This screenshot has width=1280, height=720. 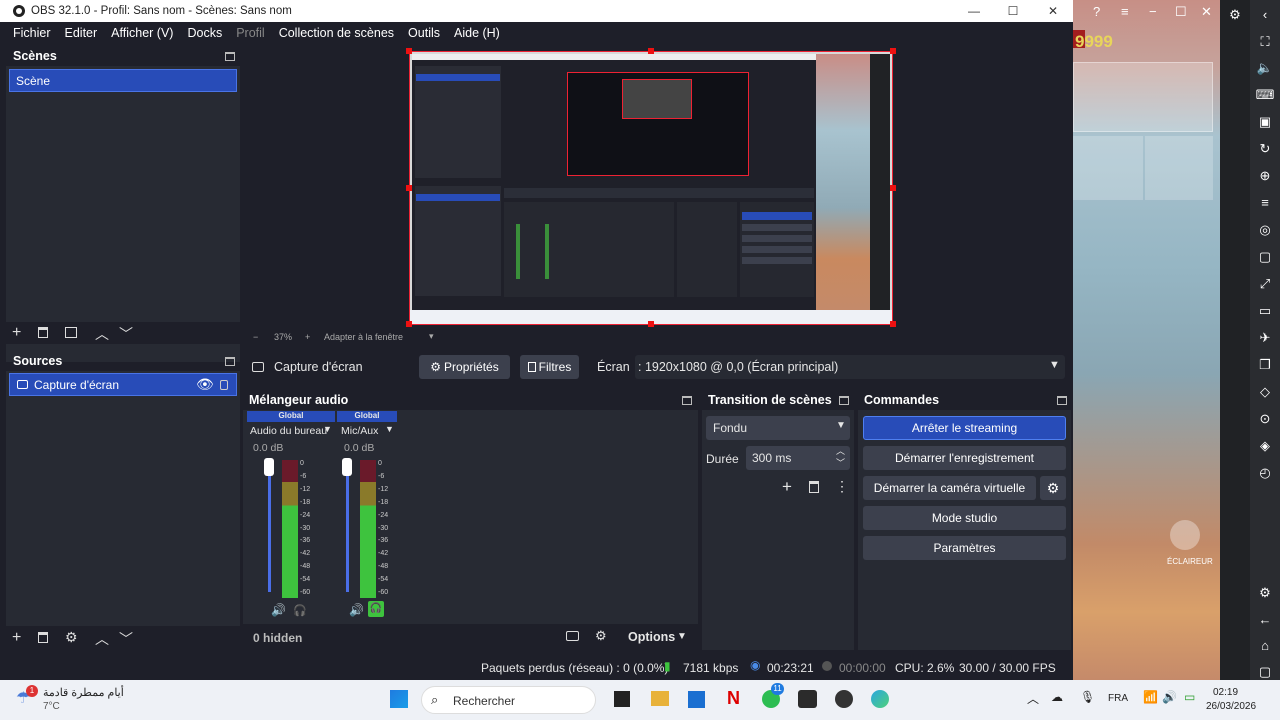 What do you see at coordinates (1265, 122) in the screenshot?
I see `screenshot-icon: ▣` at bounding box center [1265, 122].